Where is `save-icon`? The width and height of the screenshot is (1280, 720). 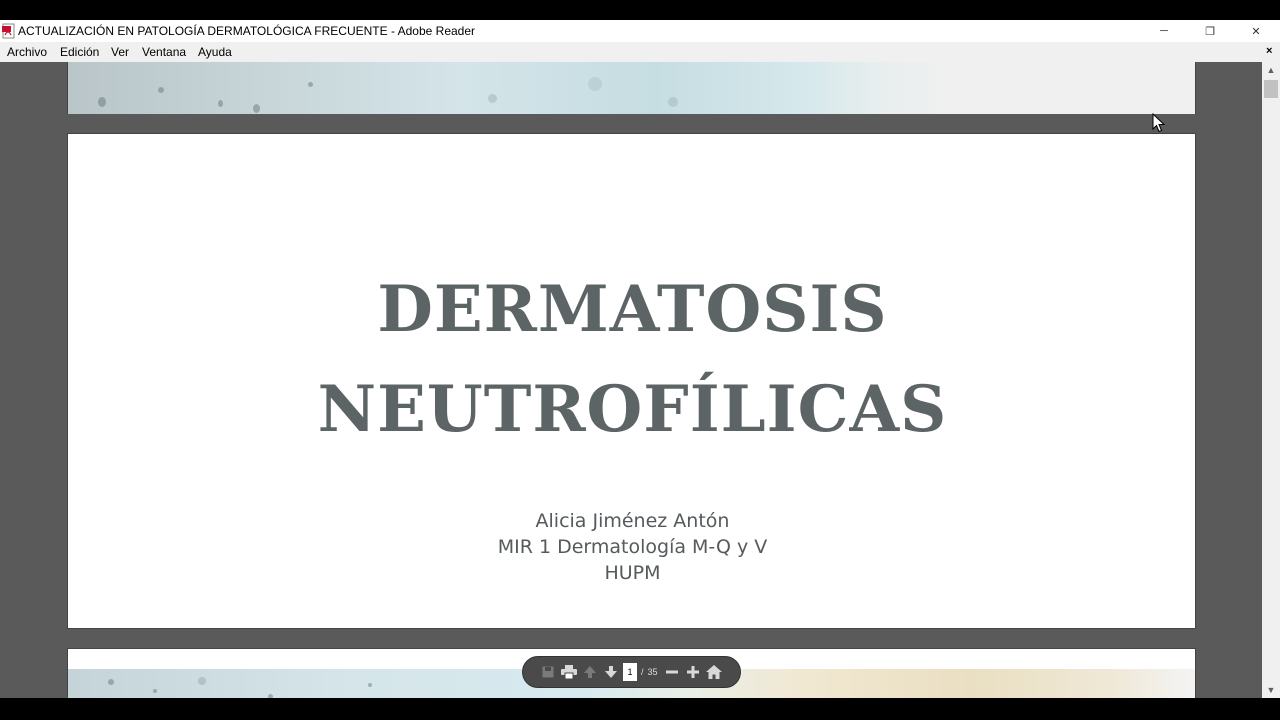
save-icon is located at coordinates (547, 672).